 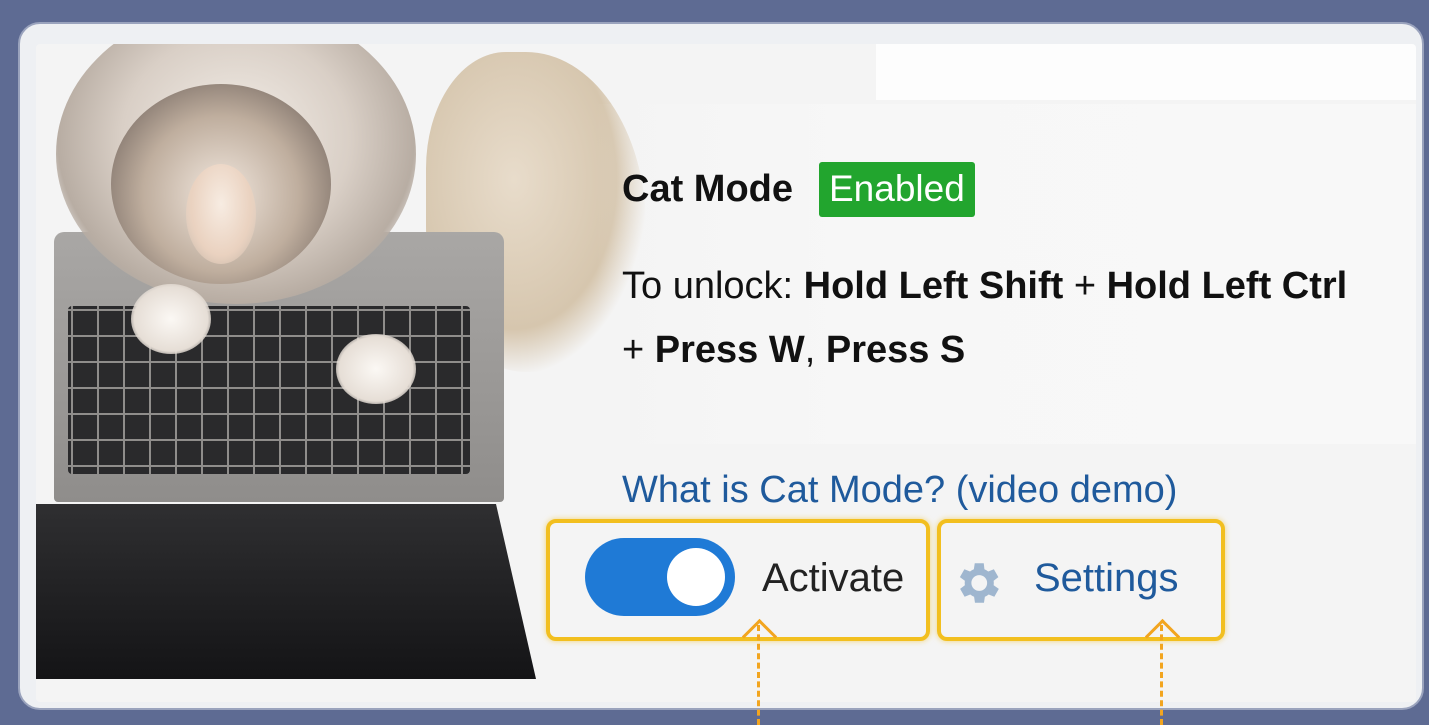 I want to click on activate-toggle, so click(x=660, y=577).